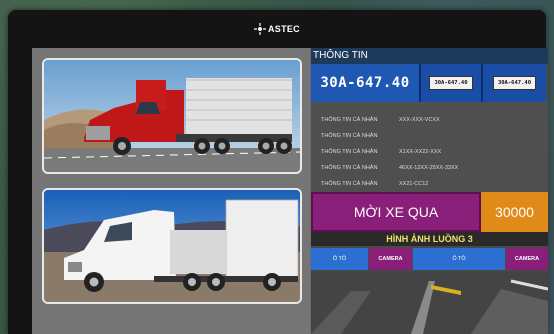 The height and width of the screenshot is (334, 554). I want to click on lane-tabs: Ô TÔ CAMERA Ô TÔ CAMERA, so click(429, 259).